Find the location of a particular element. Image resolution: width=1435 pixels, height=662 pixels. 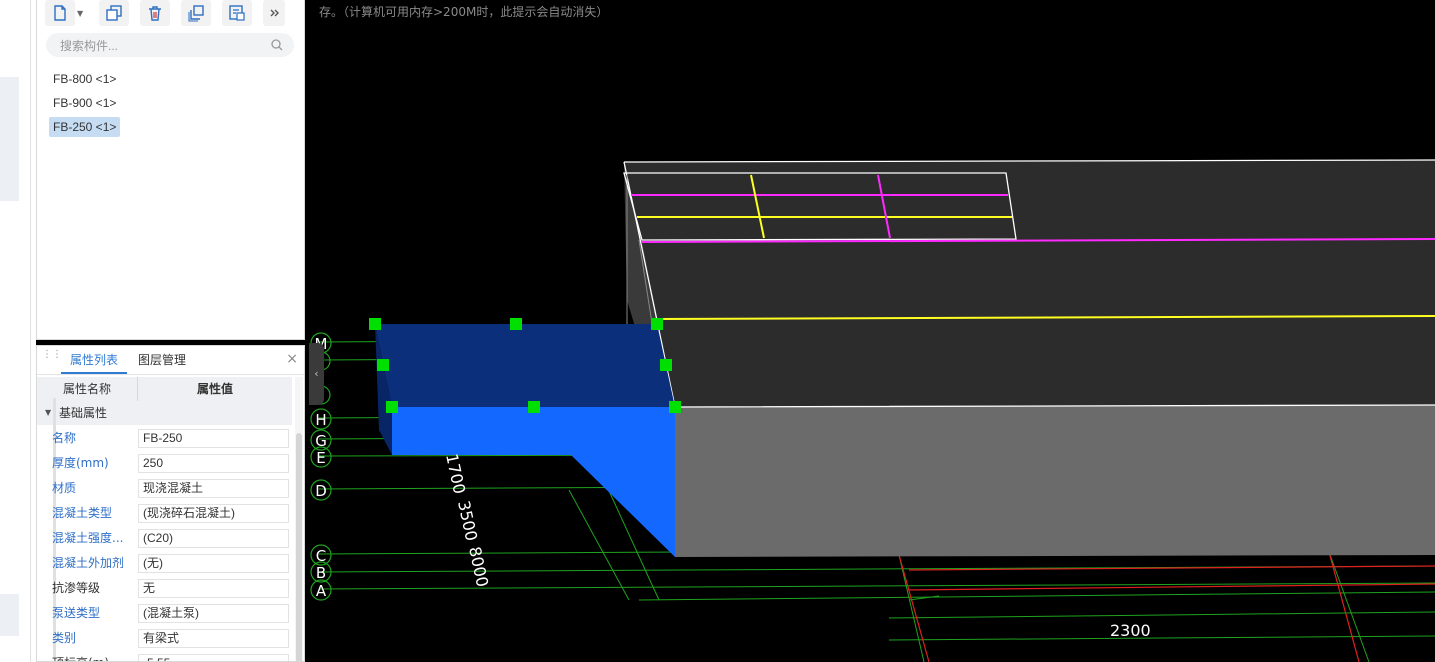

property-name: 类别 is located at coordinates (64, 638).